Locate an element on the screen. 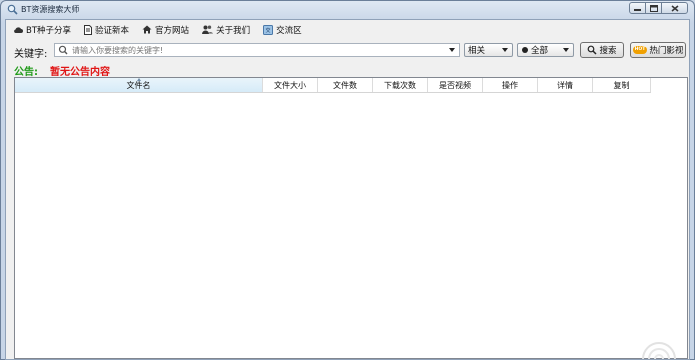  menu-label: BT种子分享 is located at coordinates (49, 30).